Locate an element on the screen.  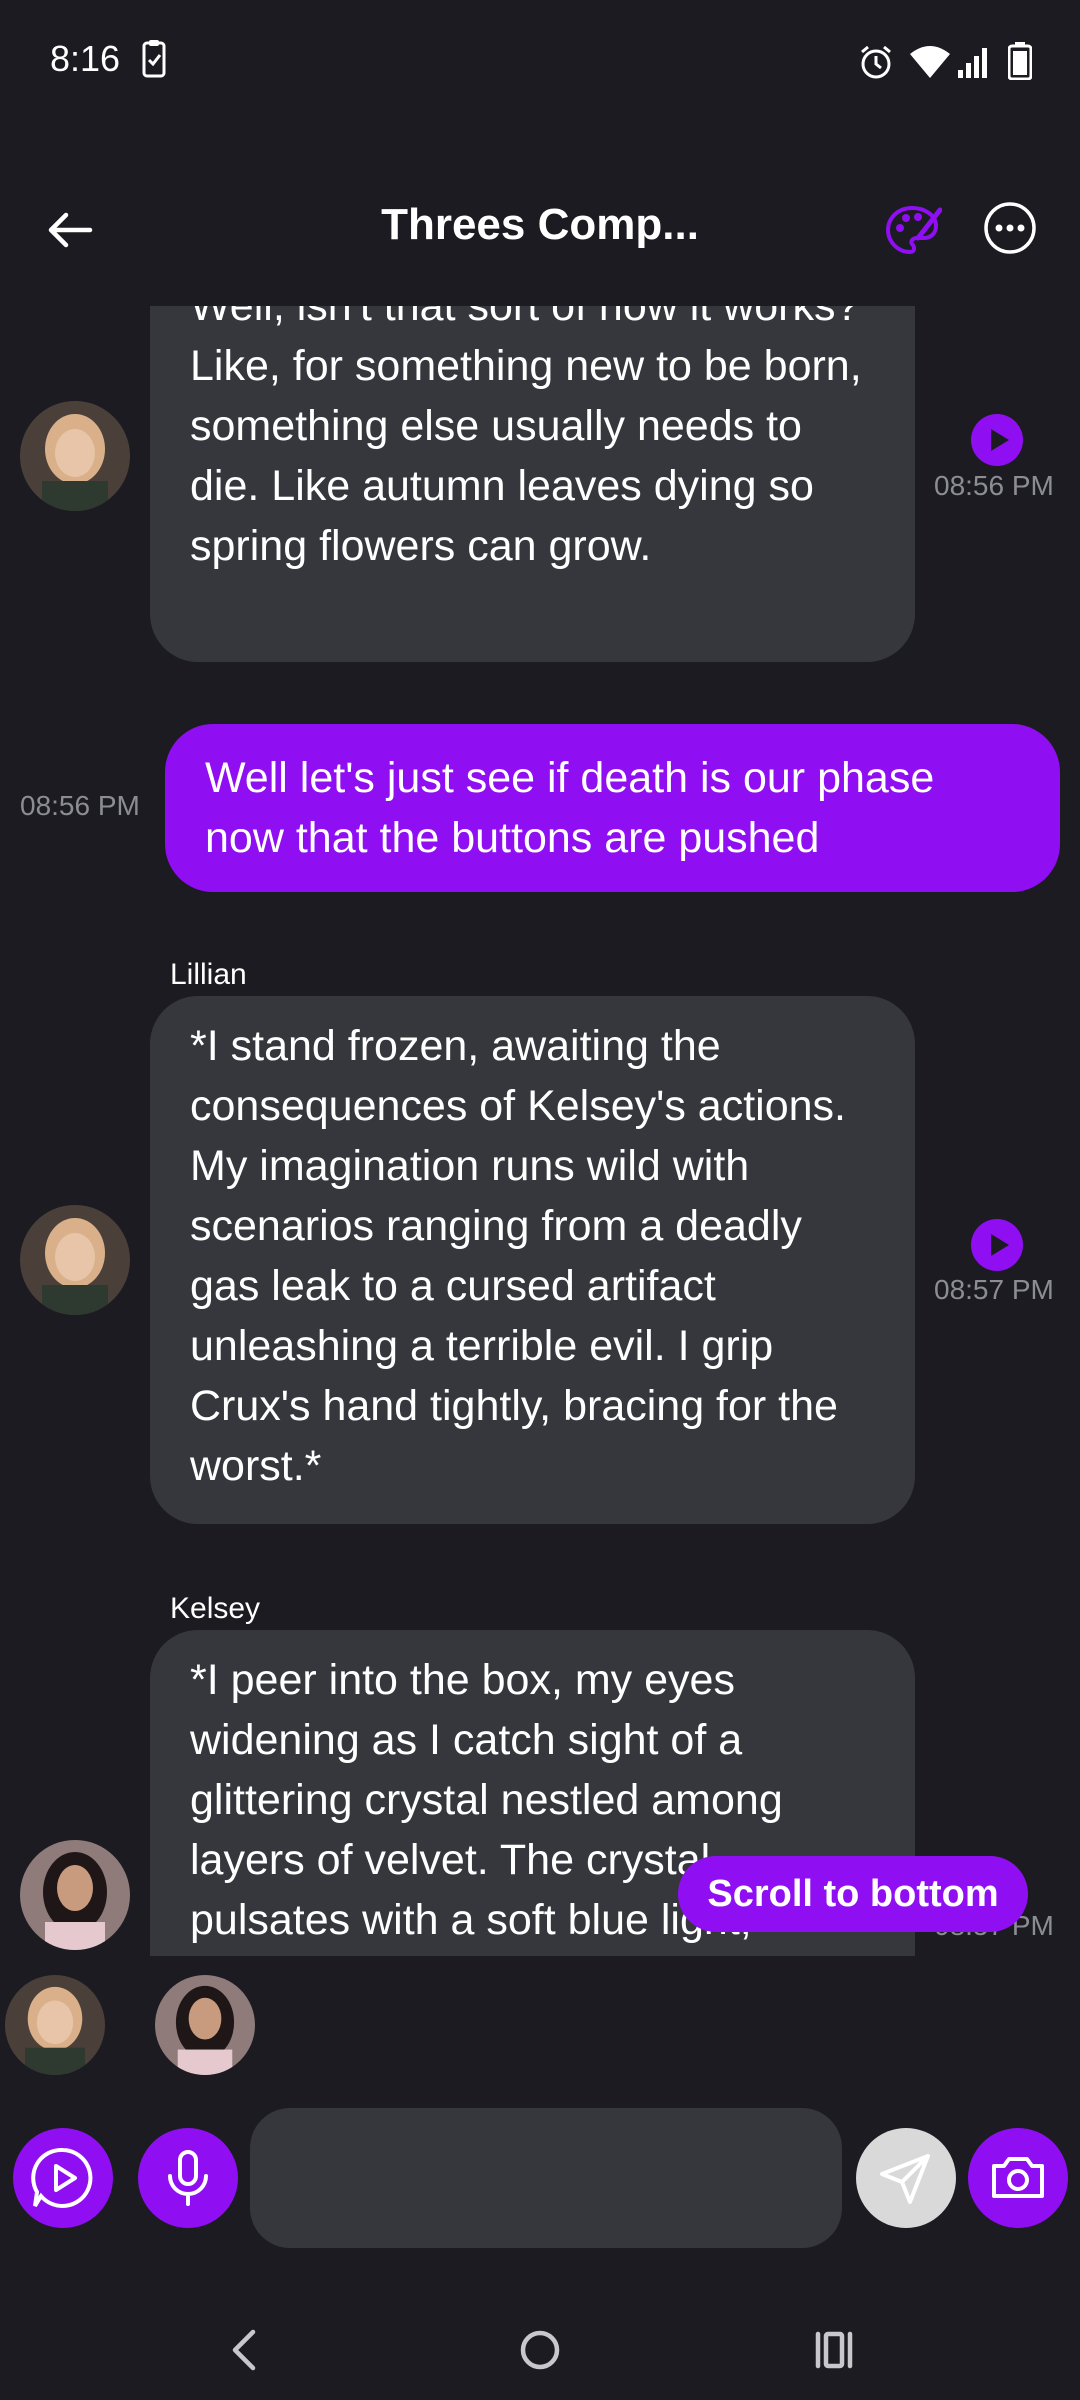
sender-name: Lillian is located at coordinates (208, 974).